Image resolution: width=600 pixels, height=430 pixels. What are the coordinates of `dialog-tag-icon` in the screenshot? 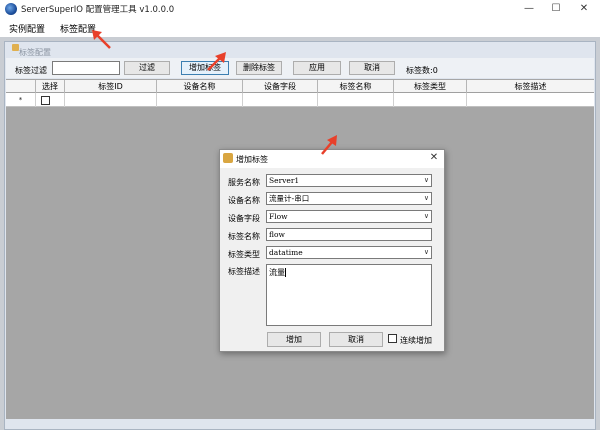 It's located at (228, 158).